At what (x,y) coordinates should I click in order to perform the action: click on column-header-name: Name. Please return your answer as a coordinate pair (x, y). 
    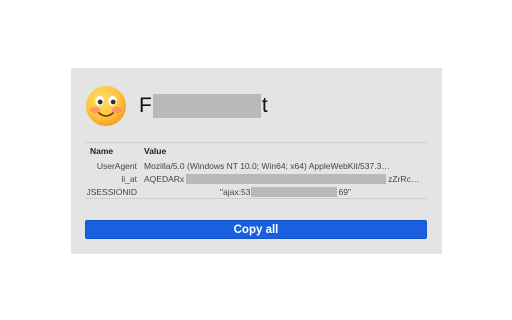
    Looking at the image, I should click on (102, 151).